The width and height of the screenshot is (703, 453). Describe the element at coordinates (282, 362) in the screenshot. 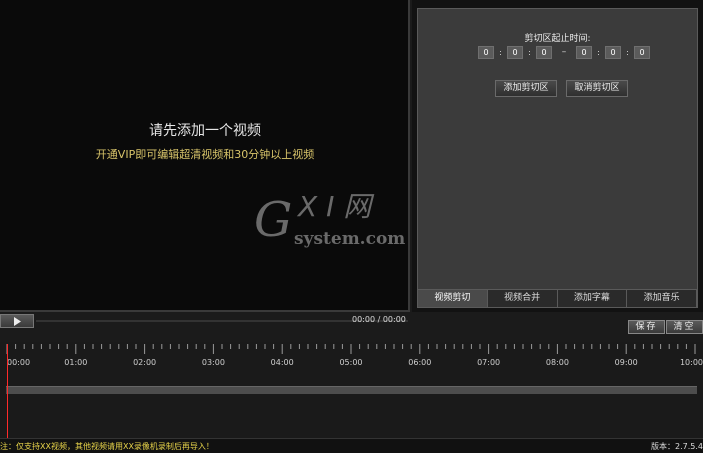

I see `ruler-tick-label: 04:00` at that location.